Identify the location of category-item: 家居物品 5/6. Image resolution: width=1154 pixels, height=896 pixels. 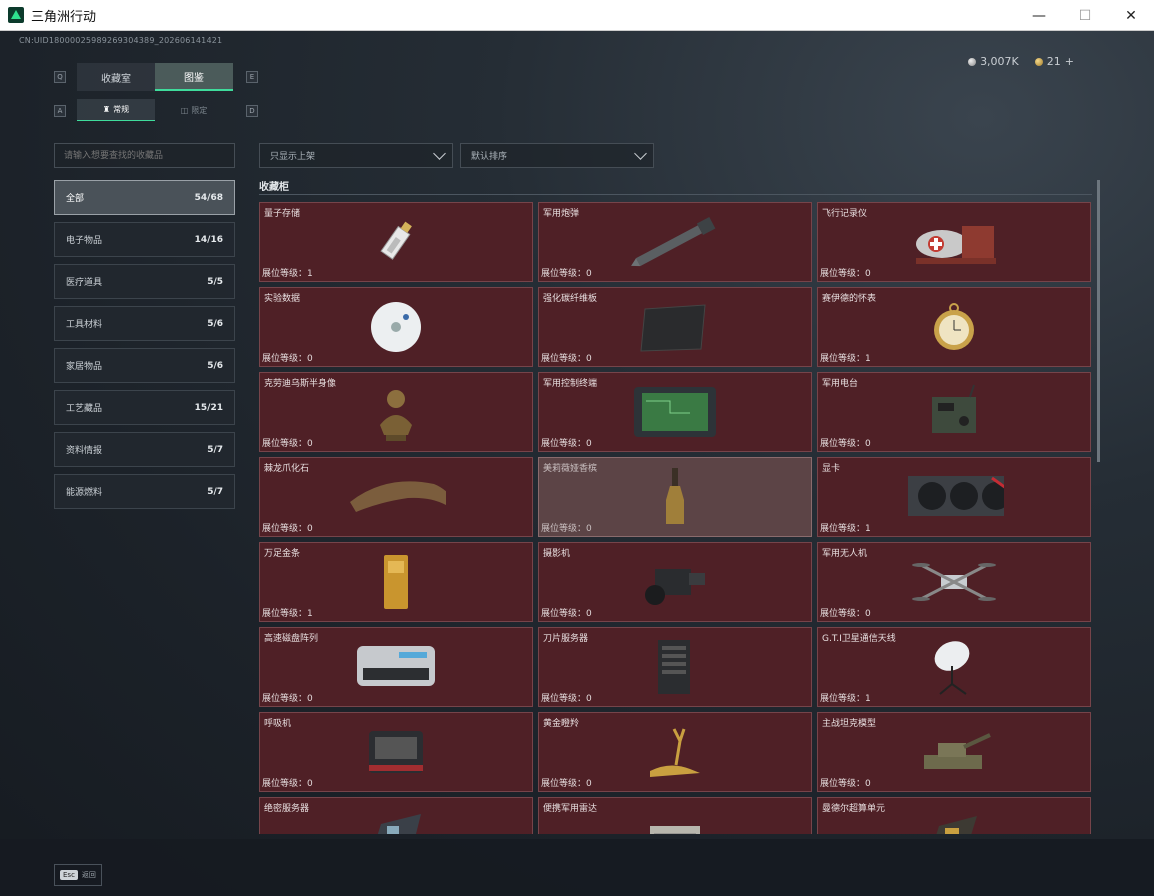
(144, 365).